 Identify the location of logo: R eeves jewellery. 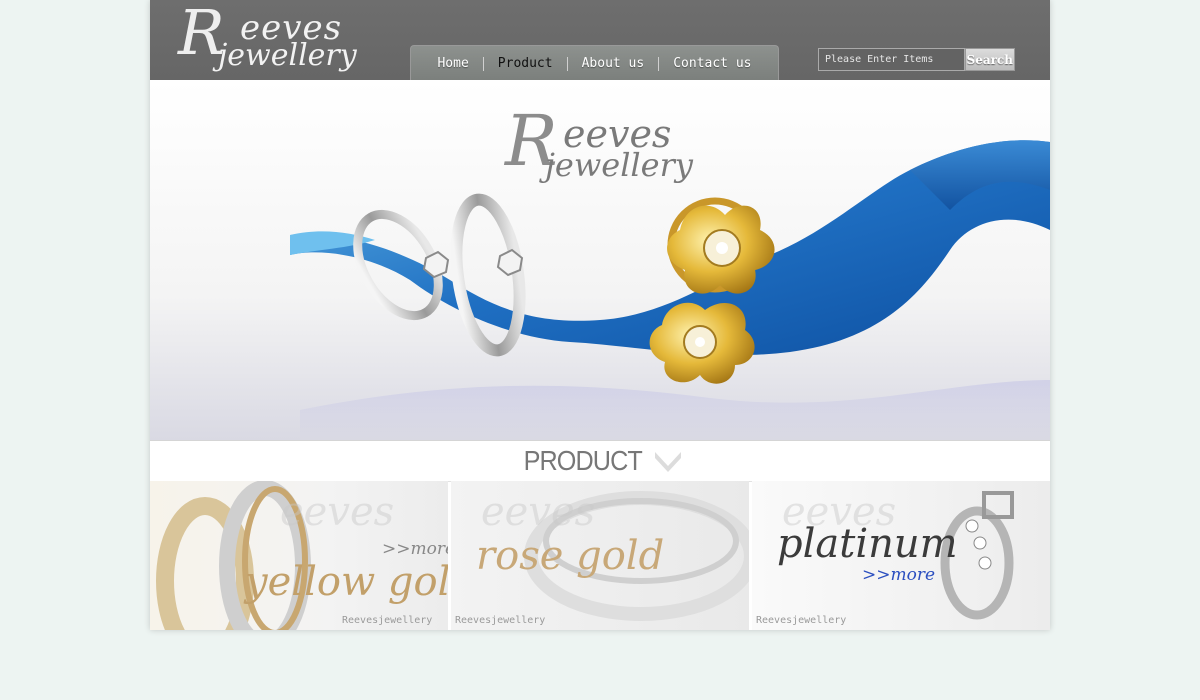
(278, 39).